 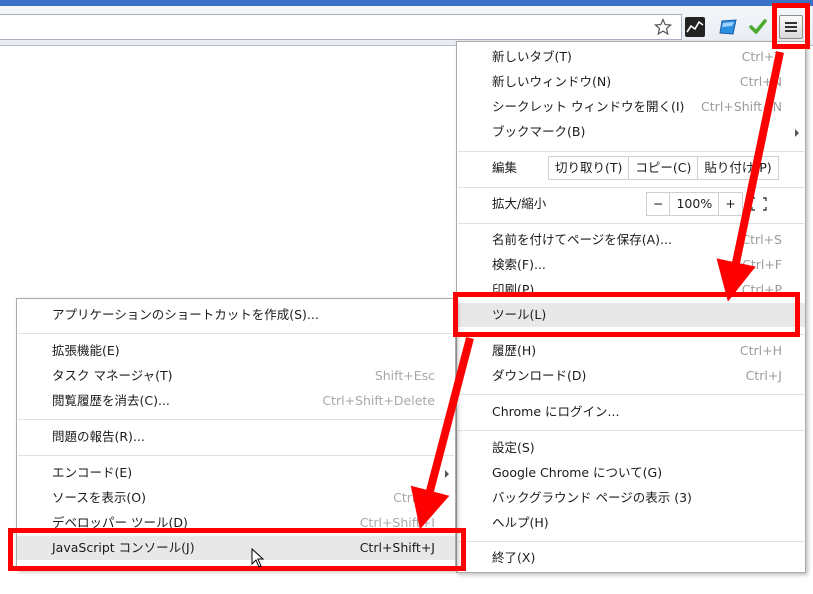 What do you see at coordinates (626, 314) in the screenshot?
I see `annotation-box-tools` at bounding box center [626, 314].